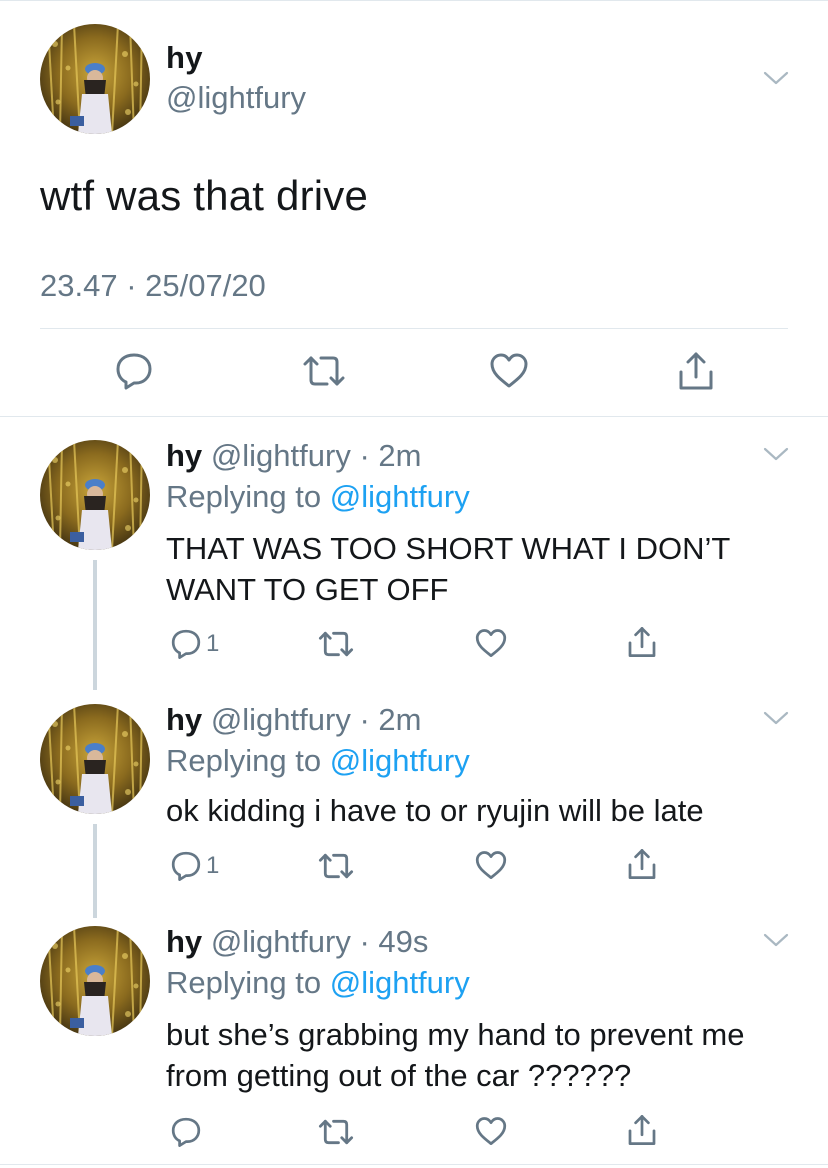  I want to click on top-divider, so click(414, 0).